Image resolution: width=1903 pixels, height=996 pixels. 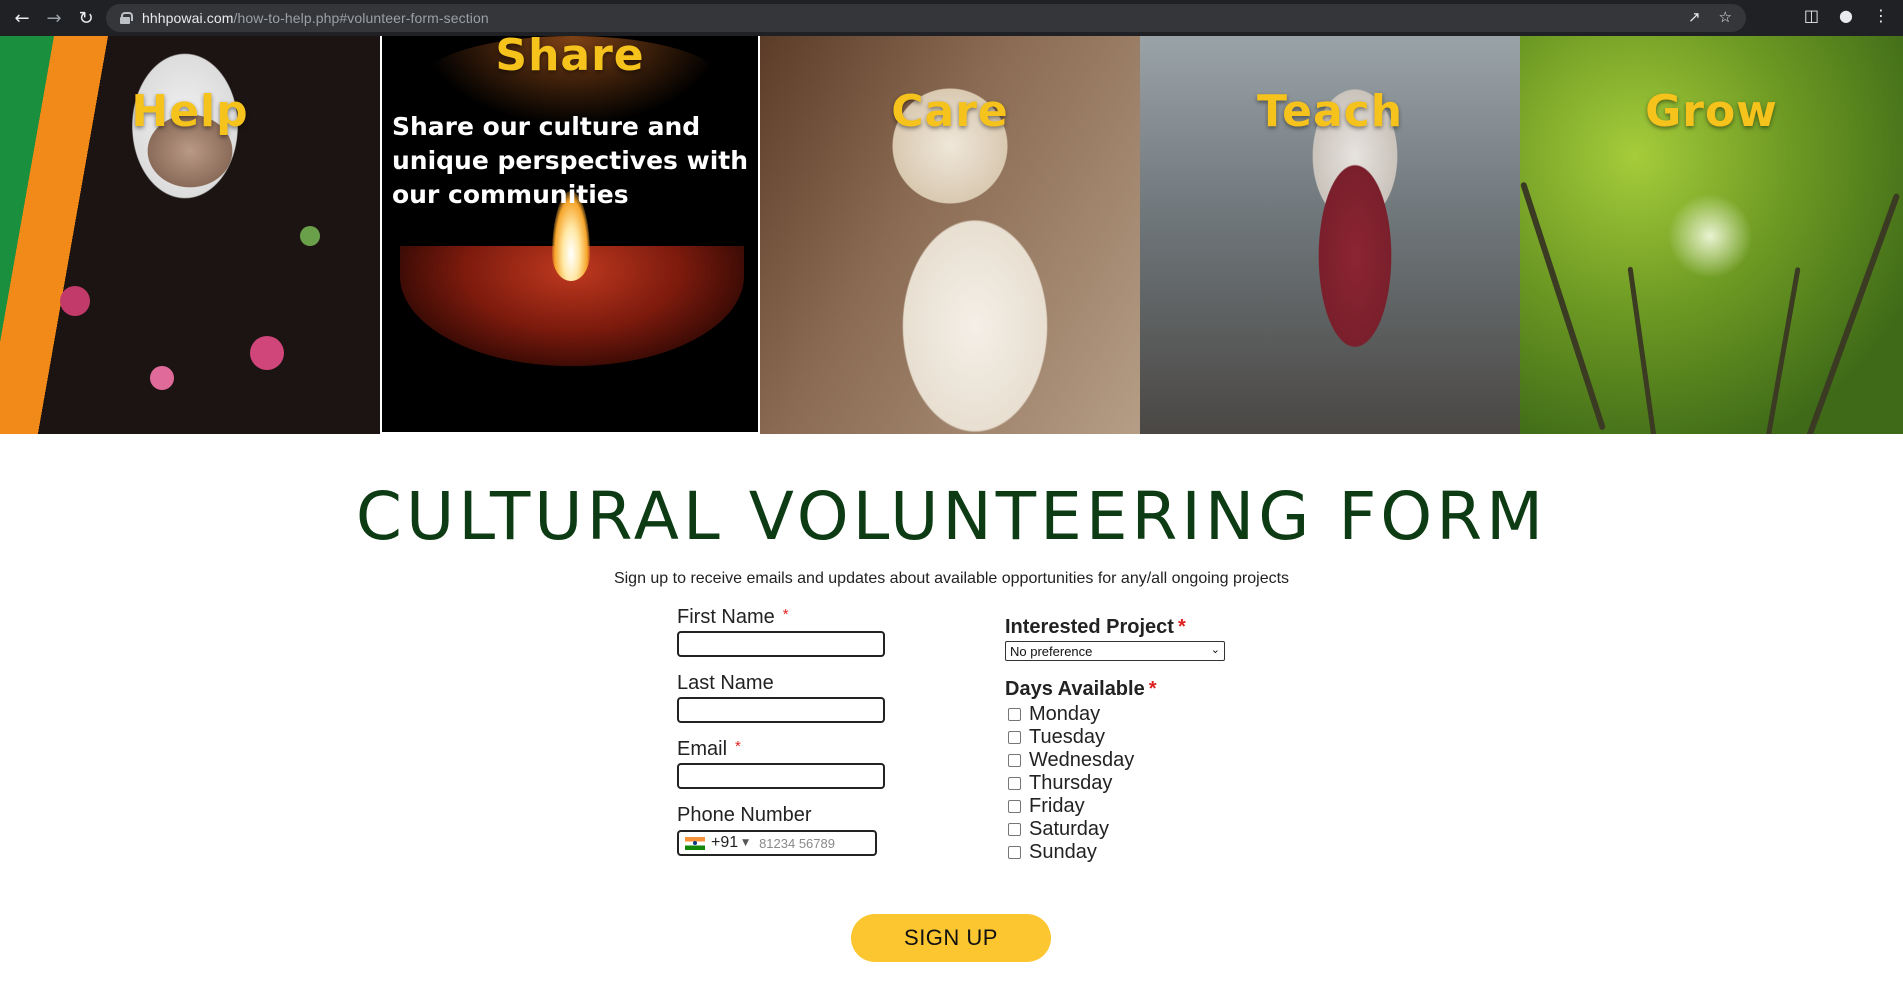 I want to click on phone-label: Phone Number, so click(x=744, y=815).